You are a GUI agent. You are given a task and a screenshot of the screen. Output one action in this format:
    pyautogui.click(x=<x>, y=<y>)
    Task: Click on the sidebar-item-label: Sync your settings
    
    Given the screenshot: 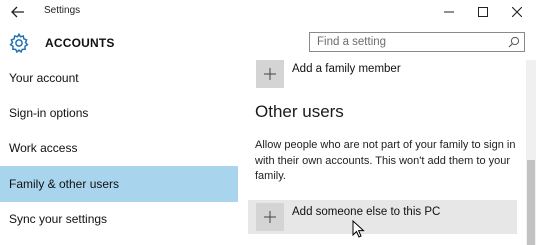 What is the action you would take?
    pyautogui.click(x=58, y=219)
    